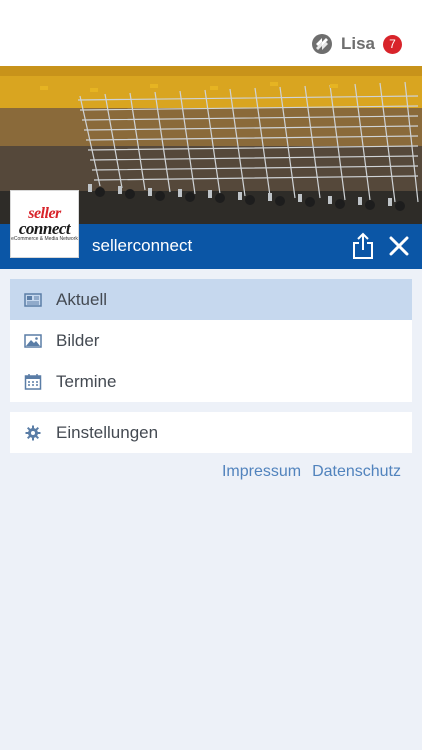 The image size is (422, 750). What do you see at coordinates (82, 299) in the screenshot?
I see `menu-item-label: Aktuell` at bounding box center [82, 299].